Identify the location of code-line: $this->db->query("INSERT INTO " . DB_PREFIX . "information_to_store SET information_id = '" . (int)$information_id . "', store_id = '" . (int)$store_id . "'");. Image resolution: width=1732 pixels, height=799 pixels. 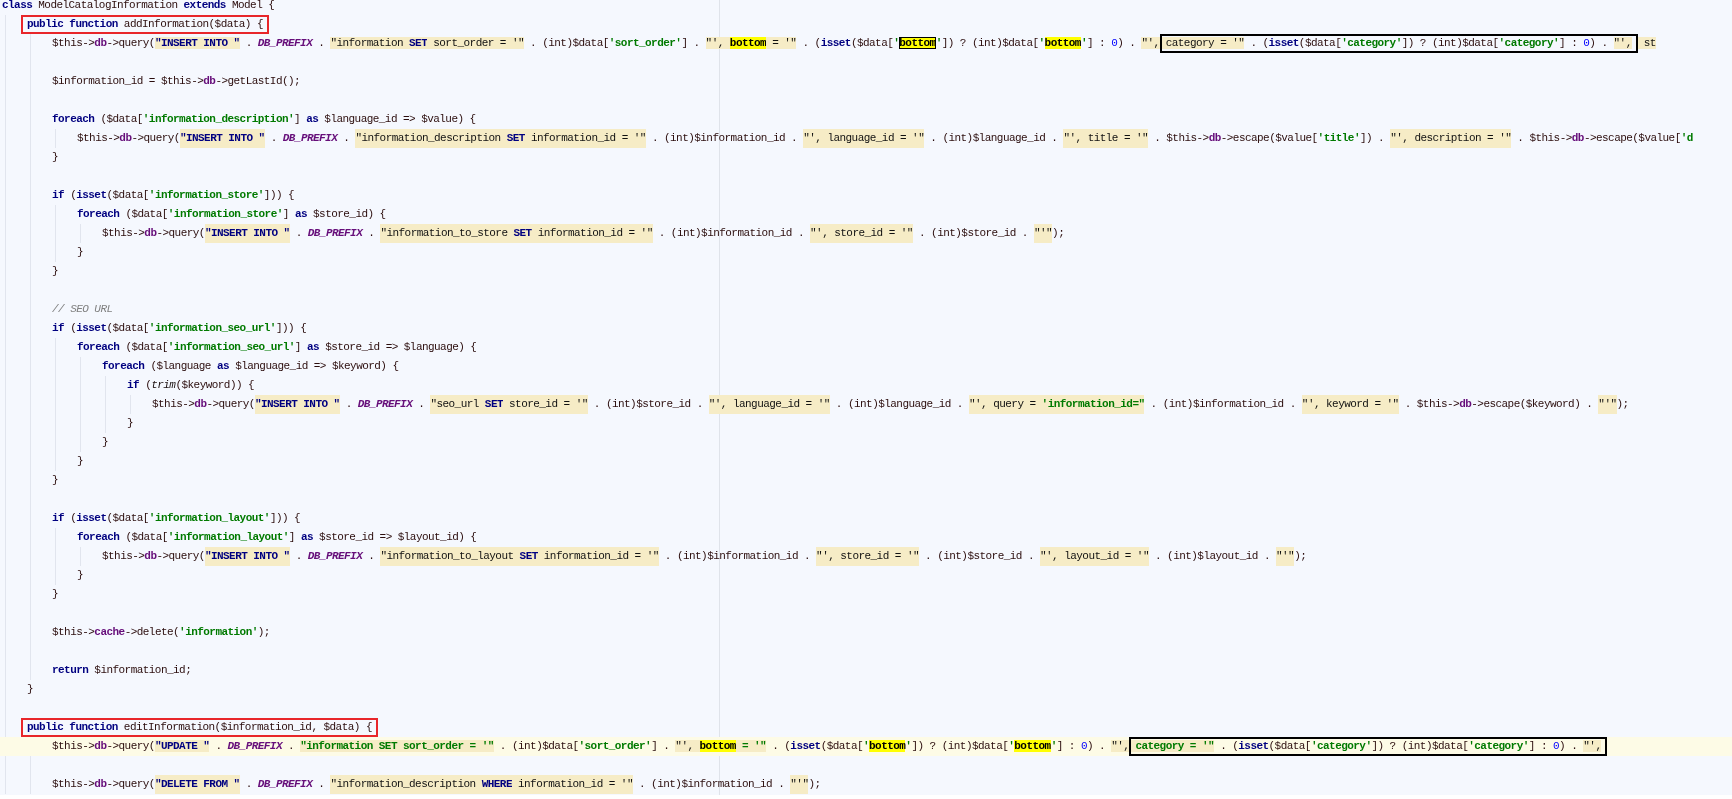
(917, 233).